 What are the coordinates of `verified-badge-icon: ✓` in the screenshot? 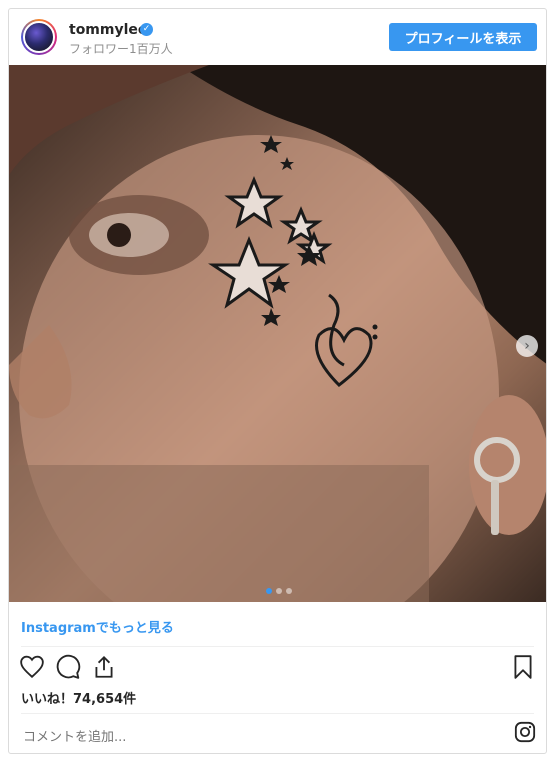 It's located at (146, 29).